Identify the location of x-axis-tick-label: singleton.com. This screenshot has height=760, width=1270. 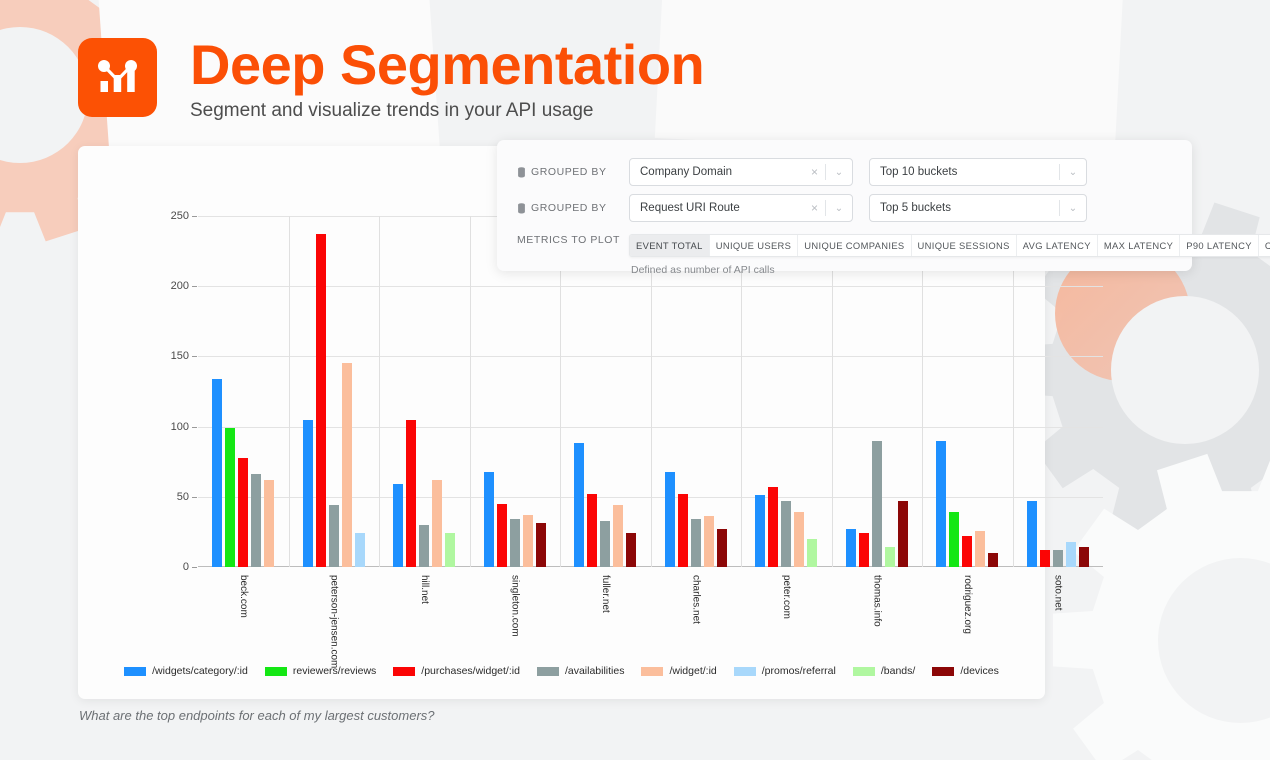
(515, 606).